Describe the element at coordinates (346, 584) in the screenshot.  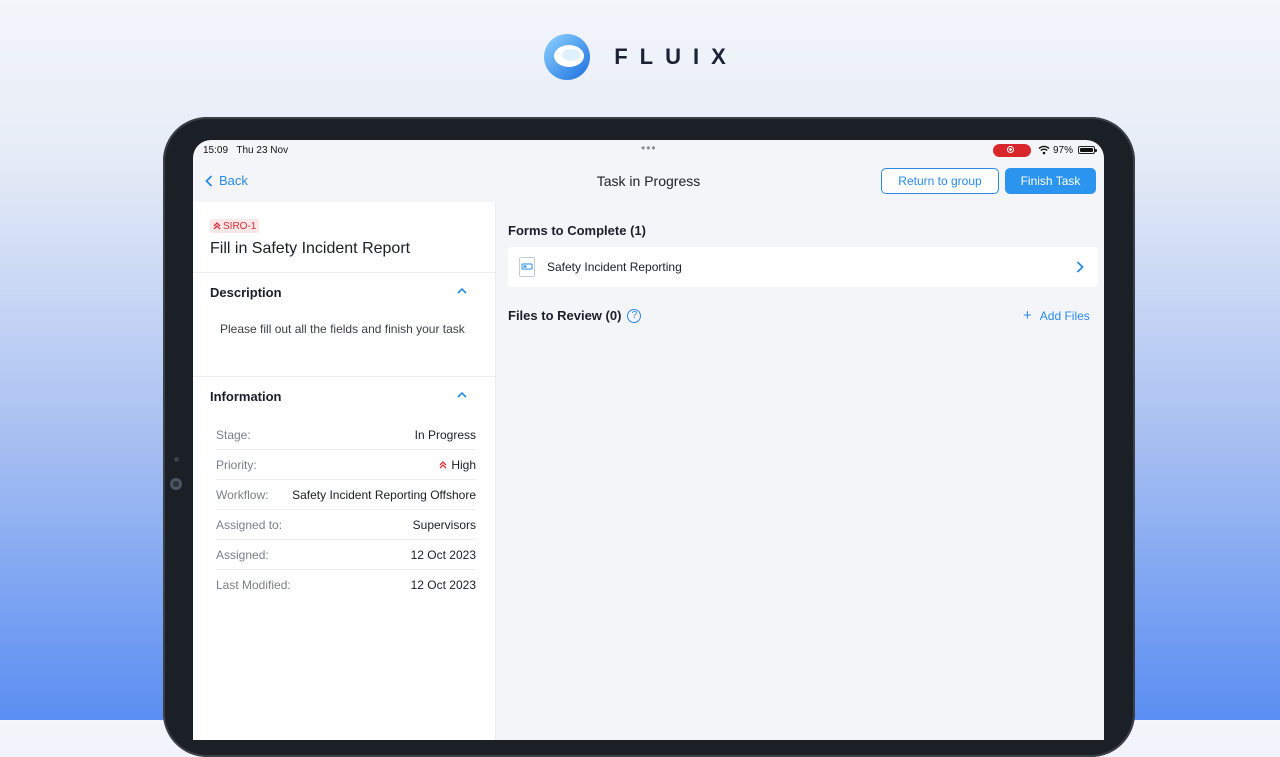
I see `info-row-last-modified: Last Modified: 12 Oct 2023` at that location.